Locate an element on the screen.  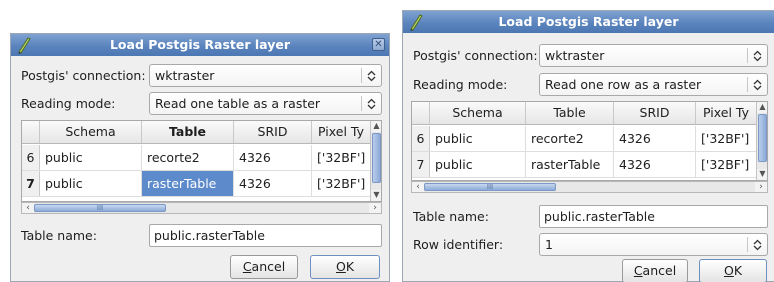
row-identifier-value: 1 is located at coordinates (549, 244).